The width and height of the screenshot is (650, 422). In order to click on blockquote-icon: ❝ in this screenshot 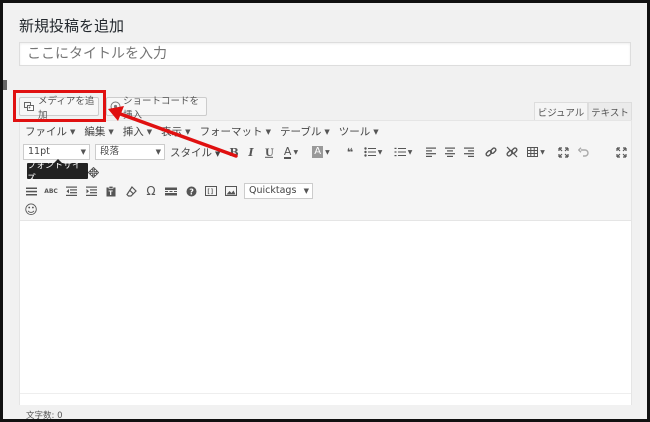, I will do `click(350, 152)`.